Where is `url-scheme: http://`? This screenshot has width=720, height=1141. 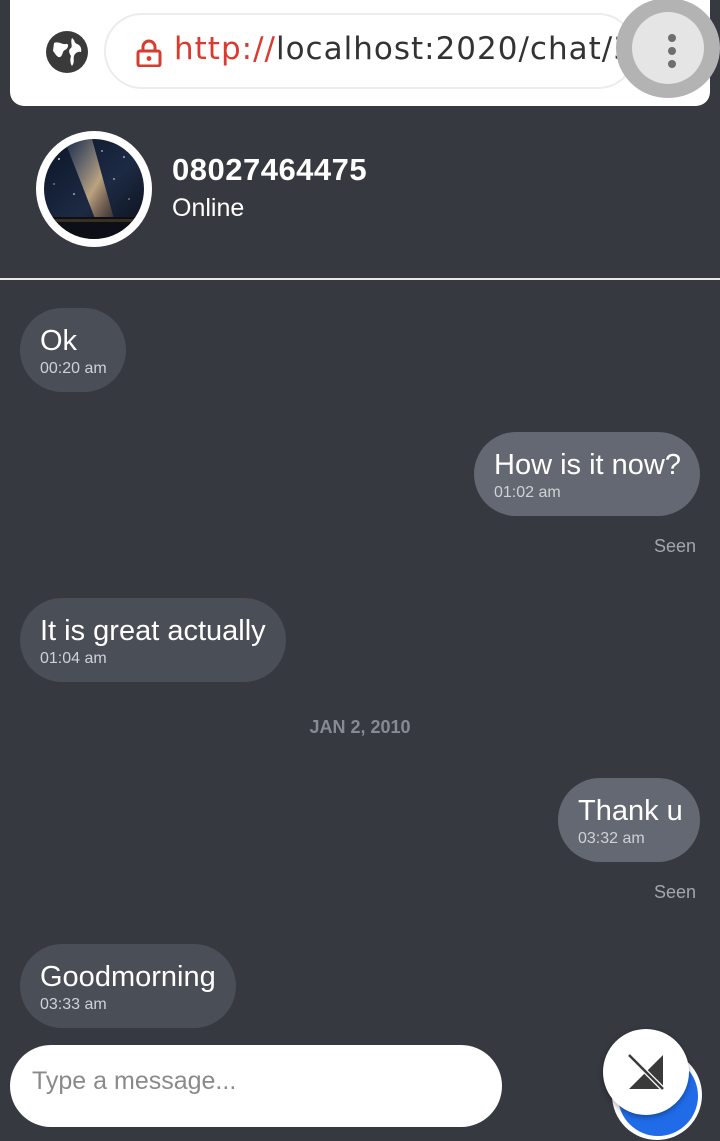 url-scheme: http:// is located at coordinates (225, 49).